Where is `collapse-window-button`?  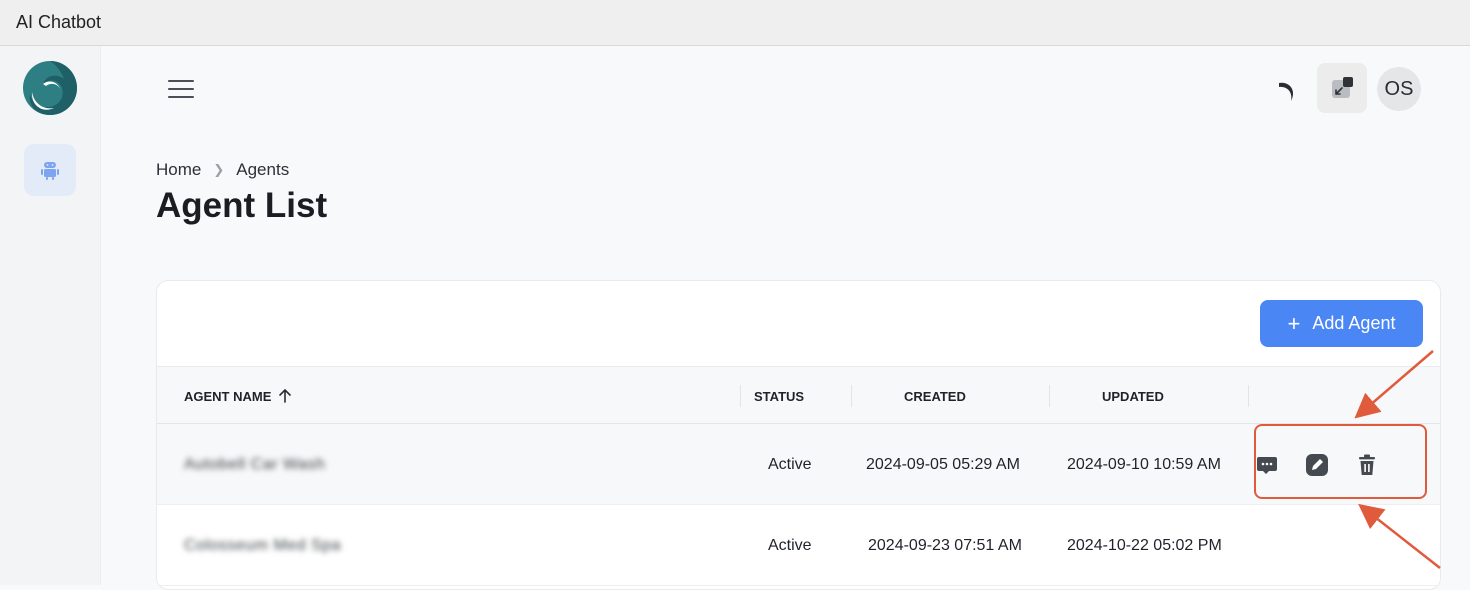
collapse-window-button is located at coordinates (1342, 88).